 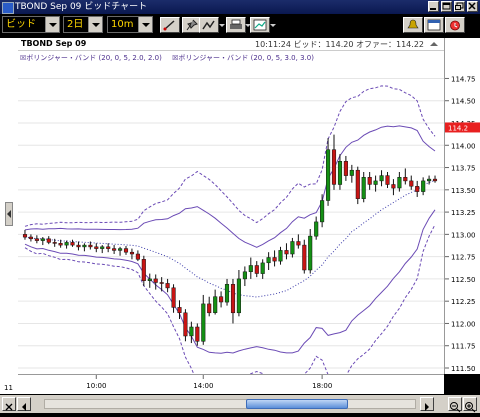 I want to click on minimize-icon, so click(x=433, y=9).